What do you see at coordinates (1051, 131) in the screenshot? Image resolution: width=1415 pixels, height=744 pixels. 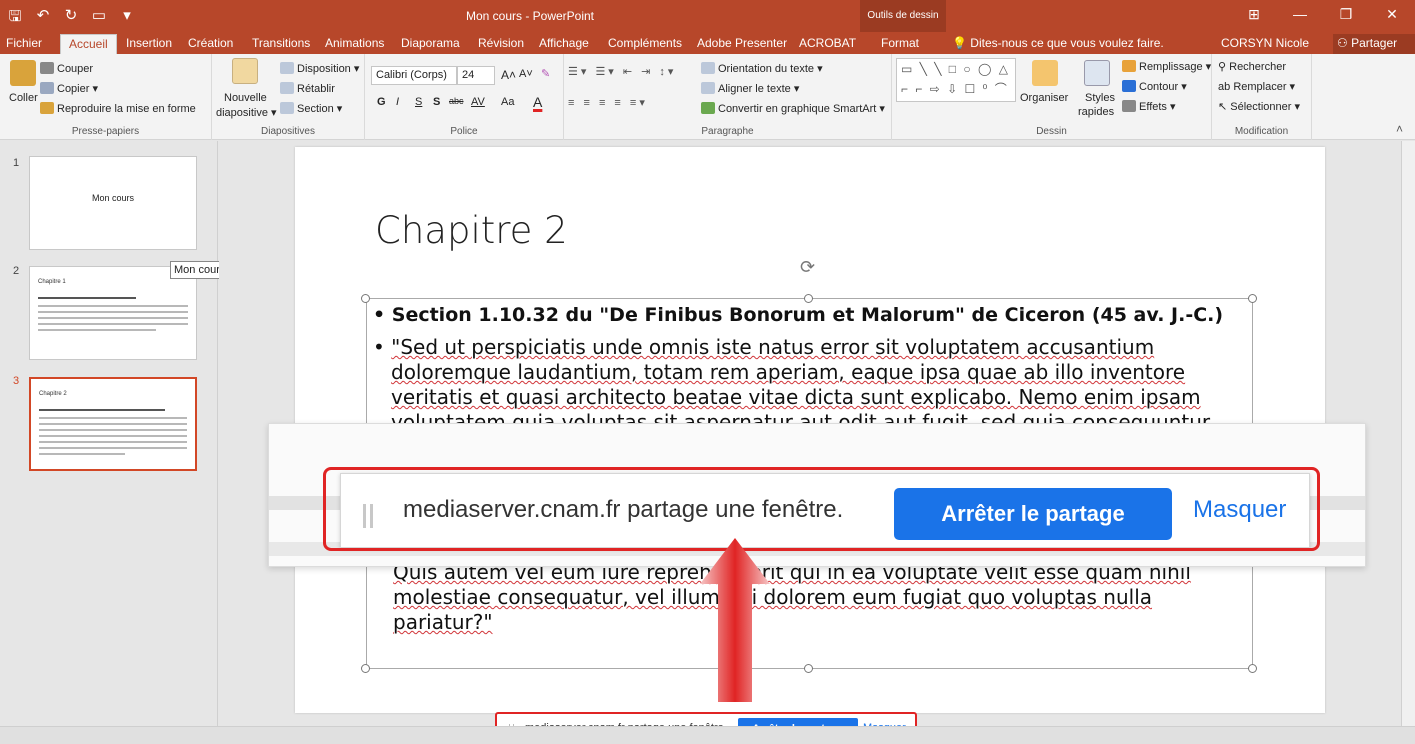 I see `group-label-drawing: Dessin` at bounding box center [1051, 131].